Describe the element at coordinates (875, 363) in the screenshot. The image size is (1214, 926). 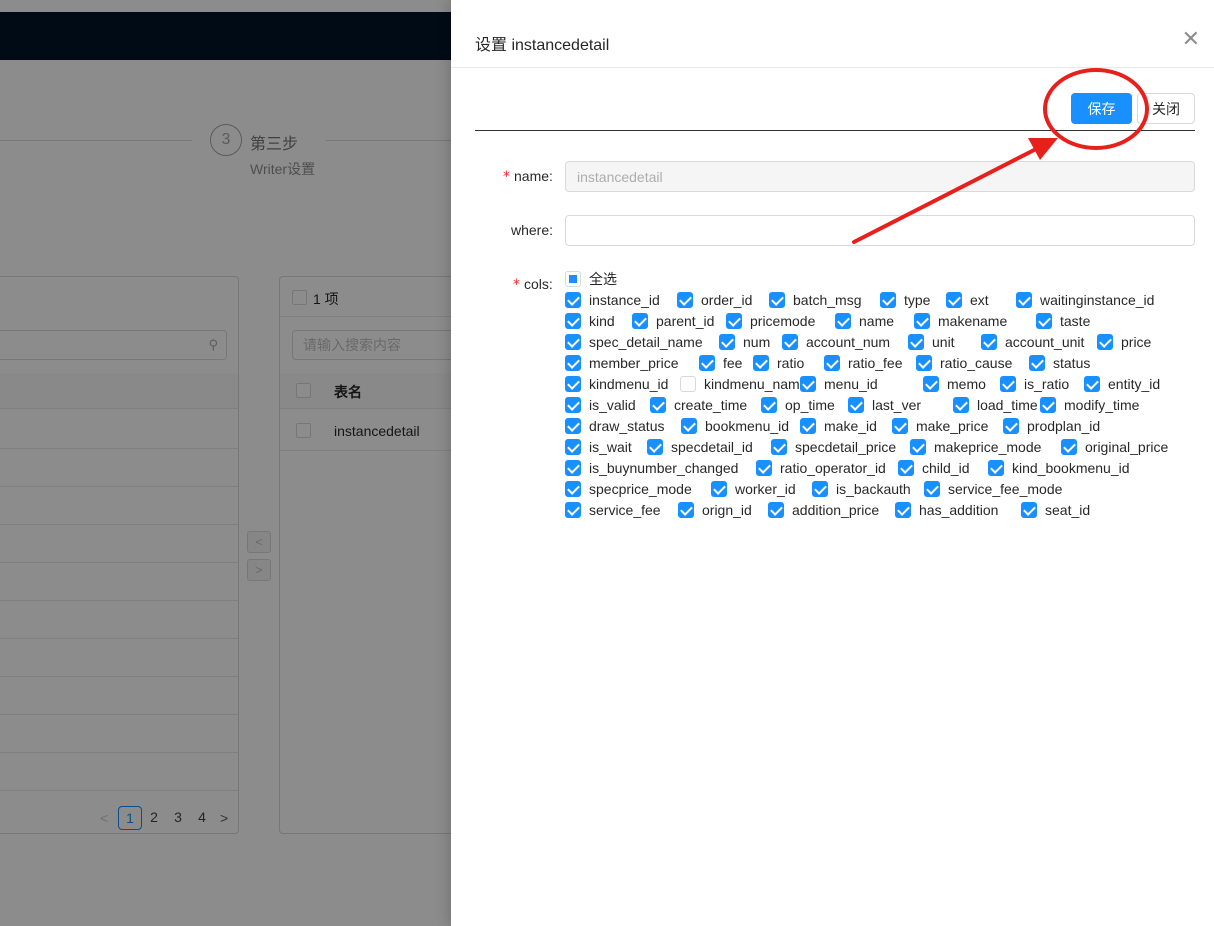
I see `col-checkbox-label: ratio_fee` at that location.